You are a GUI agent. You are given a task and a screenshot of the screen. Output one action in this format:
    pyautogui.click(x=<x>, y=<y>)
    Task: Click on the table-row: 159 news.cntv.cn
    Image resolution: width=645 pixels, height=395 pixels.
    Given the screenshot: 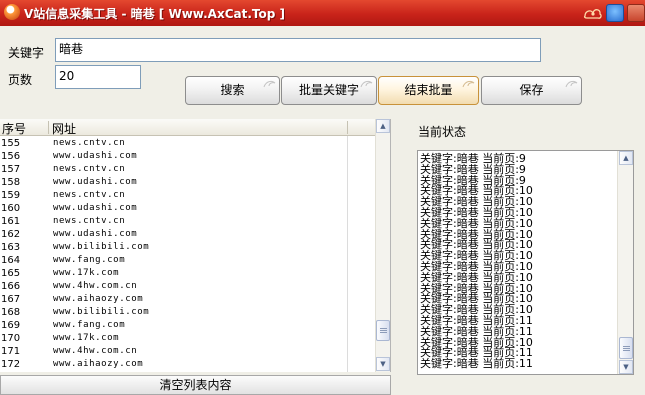 What is the action you would take?
    pyautogui.click(x=188, y=195)
    